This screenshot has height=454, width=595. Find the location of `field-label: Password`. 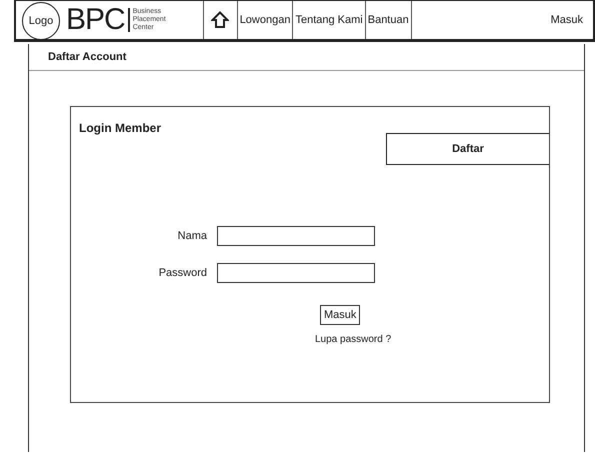

field-label: Password is located at coordinates (182, 273).